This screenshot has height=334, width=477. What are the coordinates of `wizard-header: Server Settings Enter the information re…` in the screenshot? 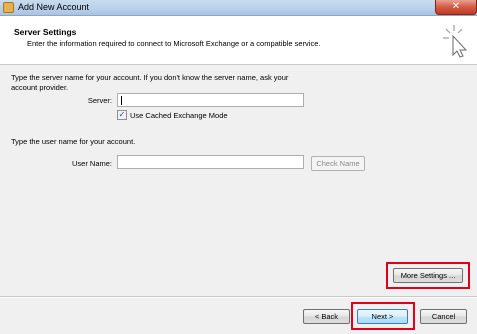 It's located at (238, 40).